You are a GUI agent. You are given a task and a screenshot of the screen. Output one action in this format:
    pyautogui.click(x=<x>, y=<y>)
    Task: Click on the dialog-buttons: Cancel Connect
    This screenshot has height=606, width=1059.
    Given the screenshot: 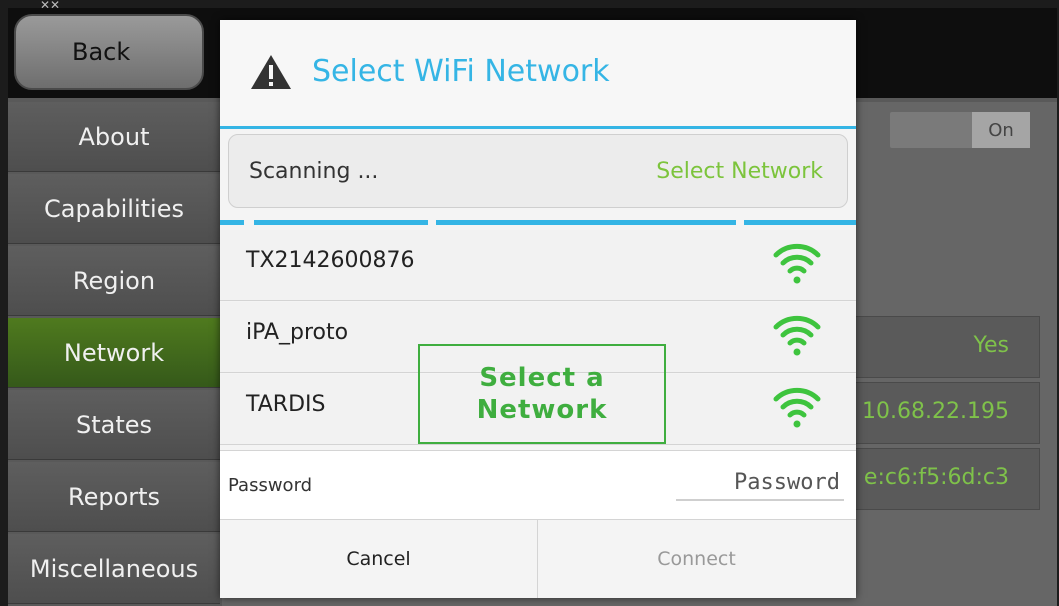 What is the action you would take?
    pyautogui.click(x=538, y=559)
    